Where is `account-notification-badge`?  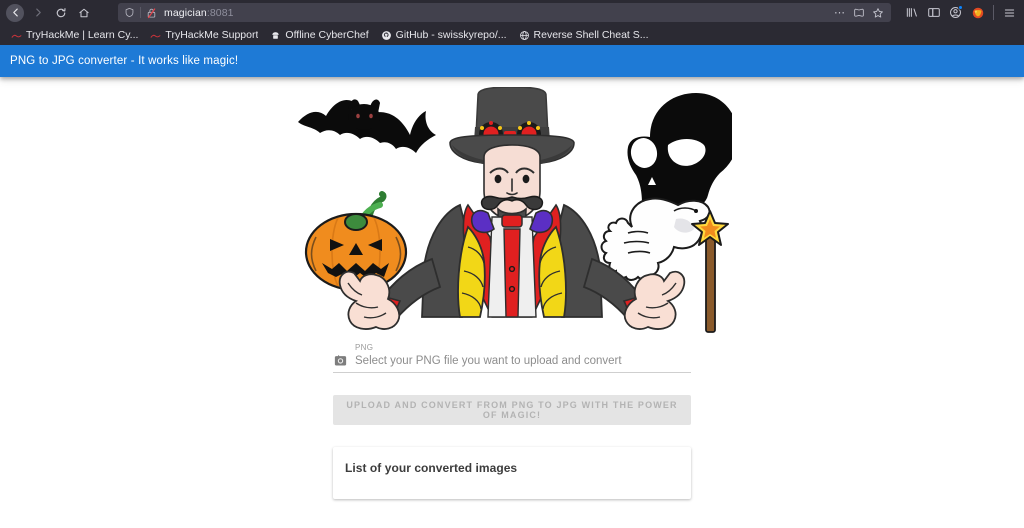
account-notification-badge is located at coordinates (960, 7).